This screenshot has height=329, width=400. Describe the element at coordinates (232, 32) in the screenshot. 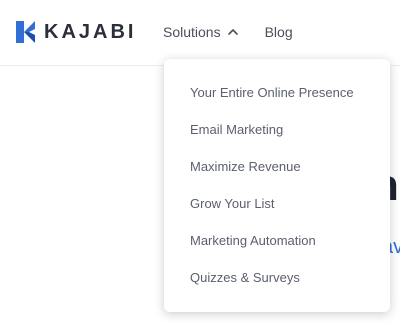

I see `chevron-up-icon` at that location.